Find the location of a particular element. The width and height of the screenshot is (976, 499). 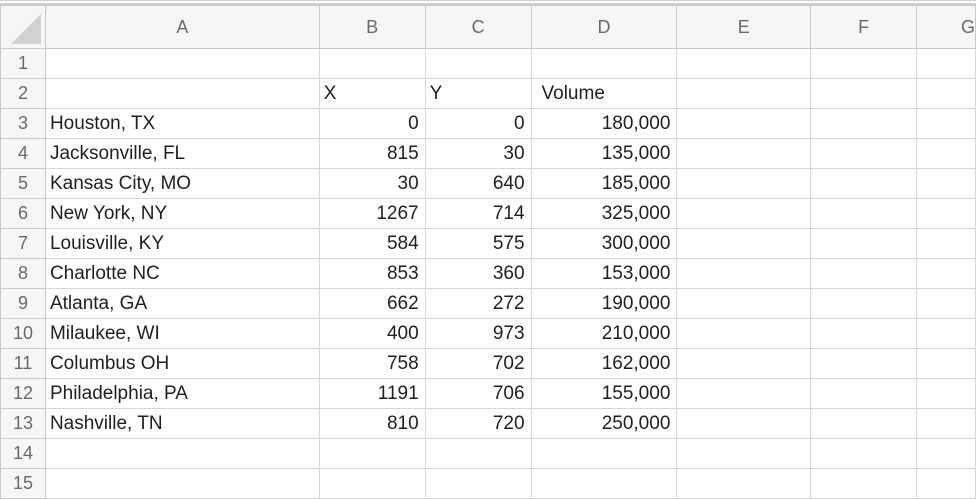

cell-y: 706 is located at coordinates (478, 393).